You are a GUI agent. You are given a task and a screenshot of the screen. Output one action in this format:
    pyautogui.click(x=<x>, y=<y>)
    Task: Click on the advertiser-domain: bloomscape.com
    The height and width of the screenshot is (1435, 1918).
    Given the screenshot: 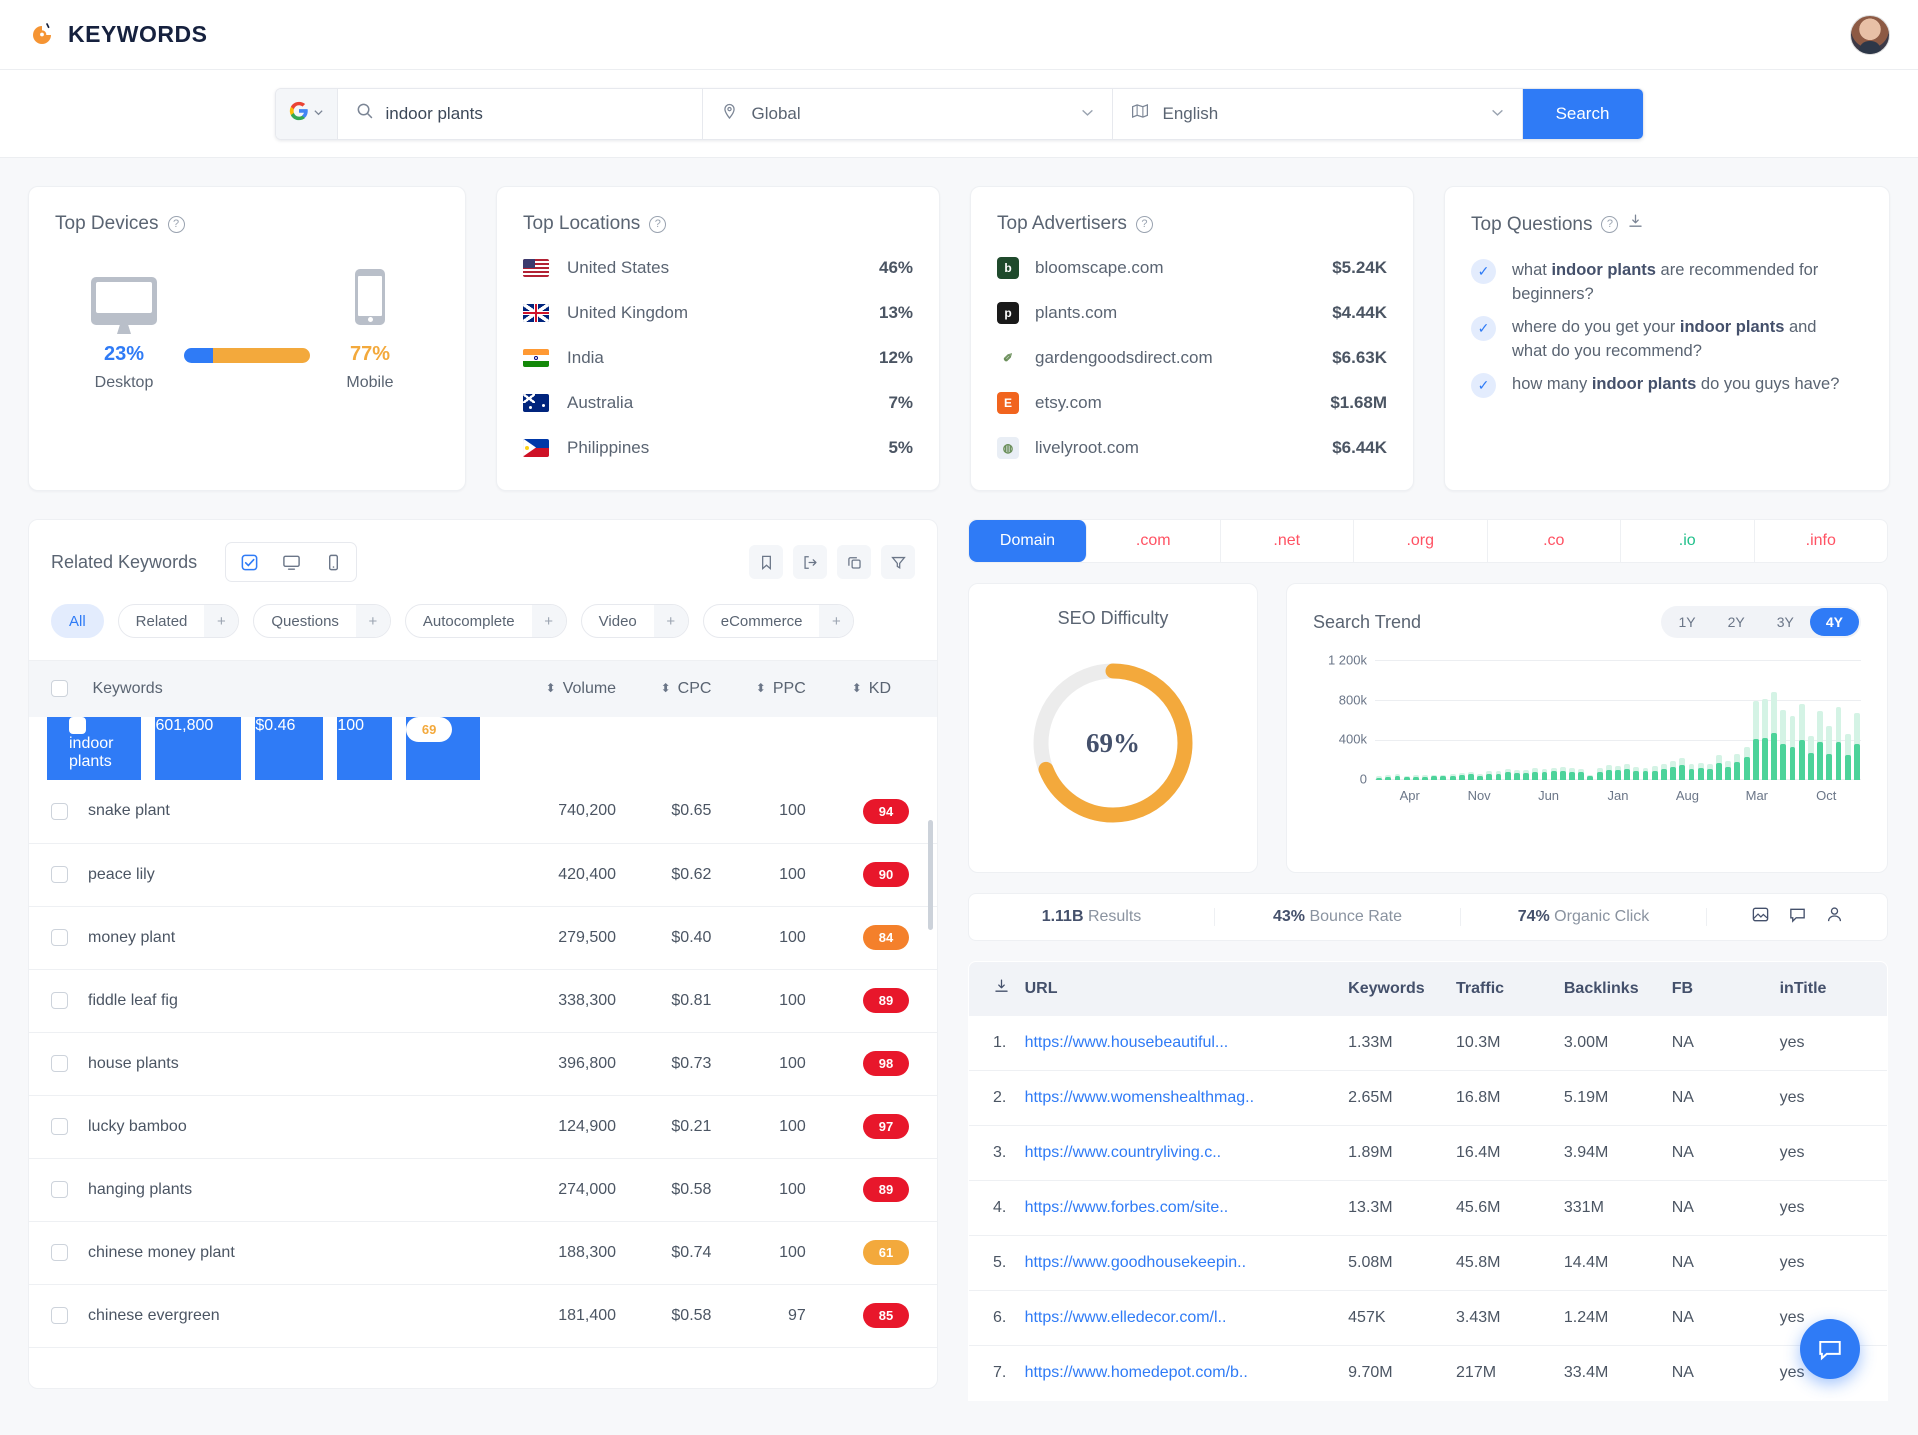 What is the action you would take?
    pyautogui.click(x=1099, y=268)
    